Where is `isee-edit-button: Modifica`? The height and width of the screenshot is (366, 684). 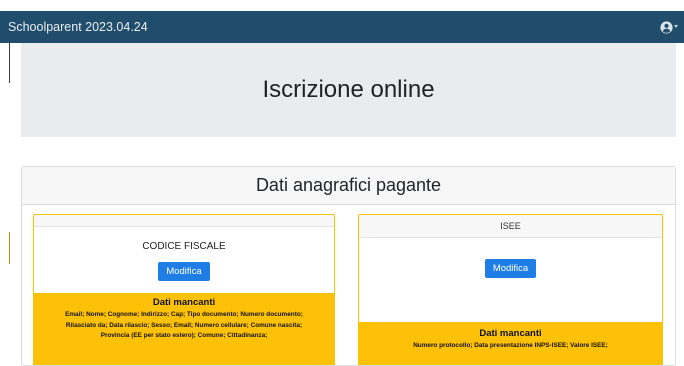
isee-edit-button: Modifica is located at coordinates (510, 268).